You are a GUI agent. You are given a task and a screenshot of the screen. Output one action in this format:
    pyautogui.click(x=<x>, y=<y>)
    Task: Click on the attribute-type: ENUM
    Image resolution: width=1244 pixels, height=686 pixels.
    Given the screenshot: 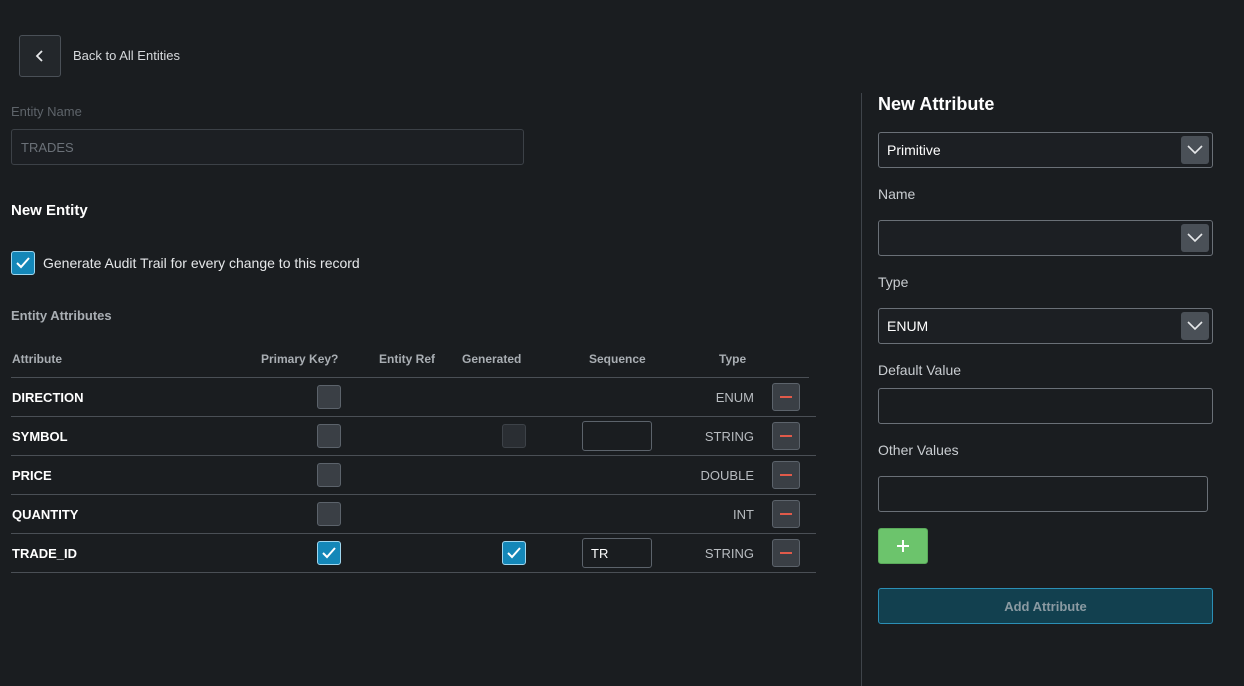 What is the action you would take?
    pyautogui.click(x=734, y=397)
    